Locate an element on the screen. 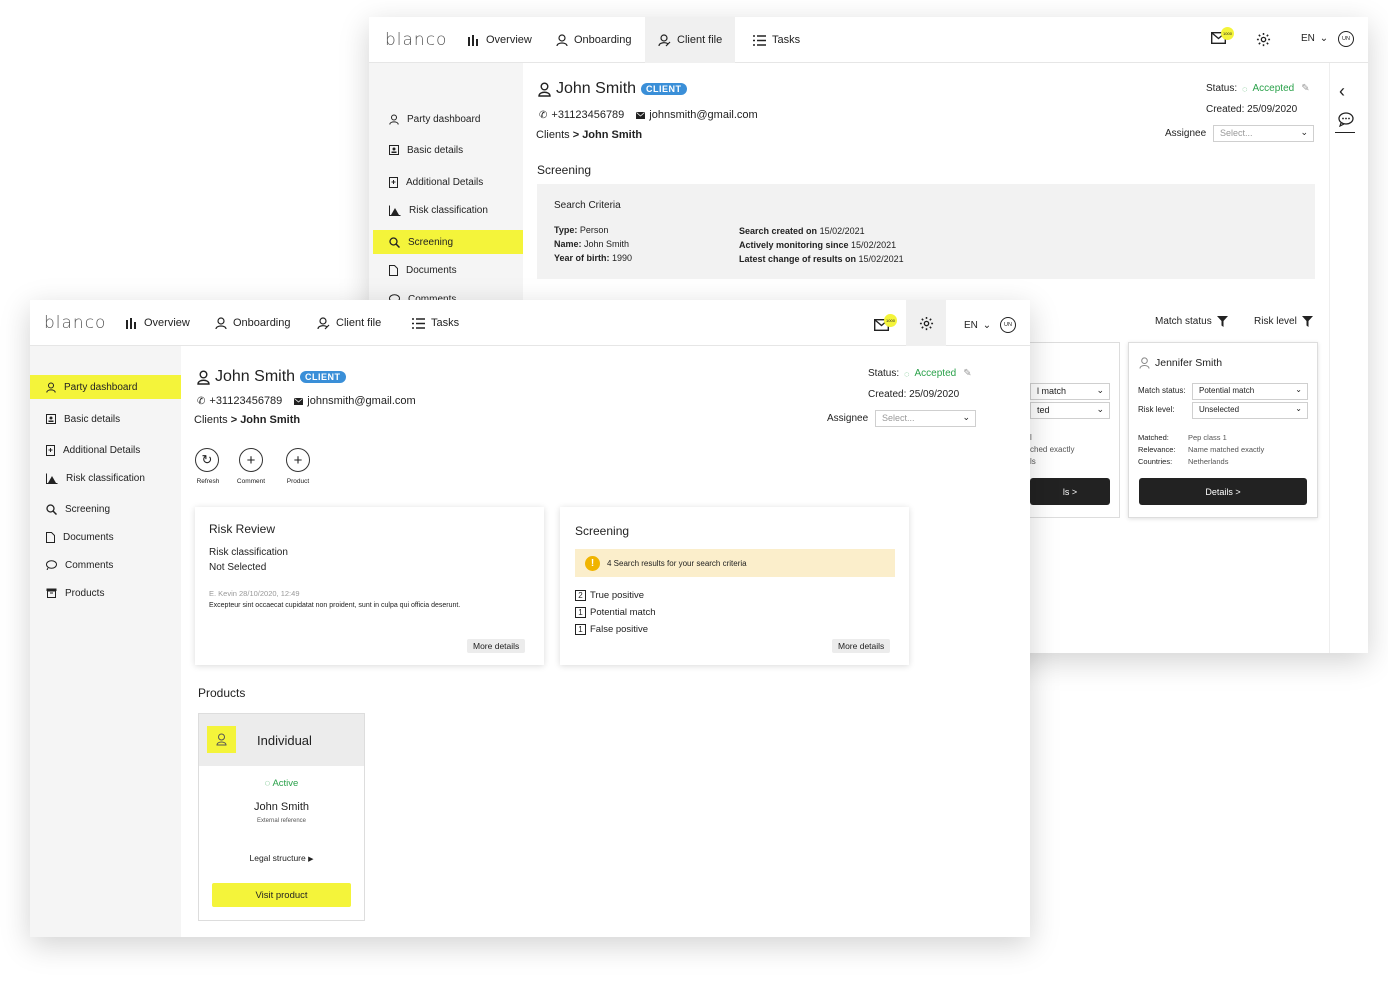 Image resolution: width=1388 pixels, height=987 pixels. logo: blanco is located at coordinates (75, 323).